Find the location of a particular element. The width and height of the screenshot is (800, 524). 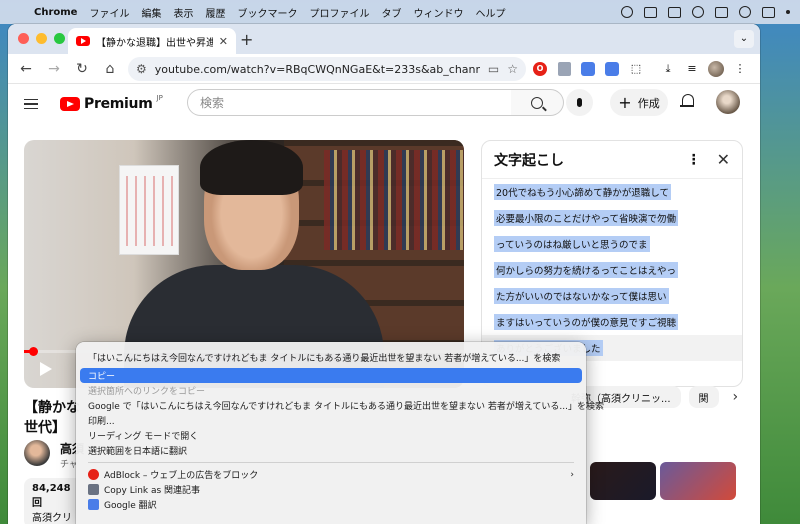

video-title: 【静かな 世代】 is located at coordinates (52, 418).